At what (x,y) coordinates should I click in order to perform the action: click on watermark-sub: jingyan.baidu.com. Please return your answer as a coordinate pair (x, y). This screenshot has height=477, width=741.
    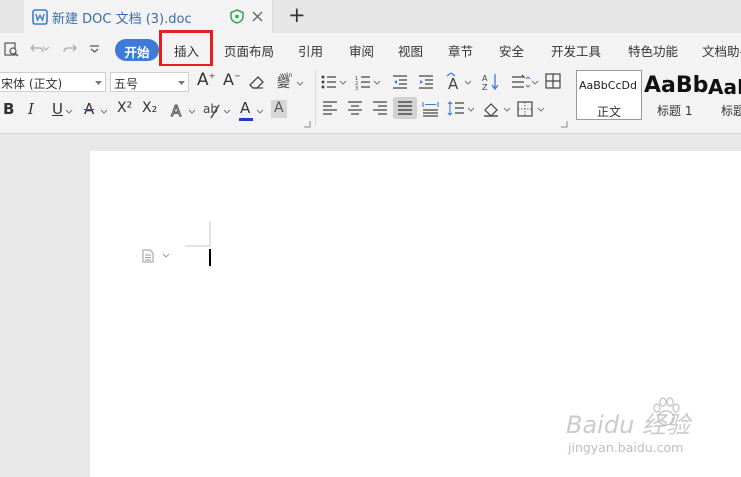
    Looking at the image, I should click on (626, 447).